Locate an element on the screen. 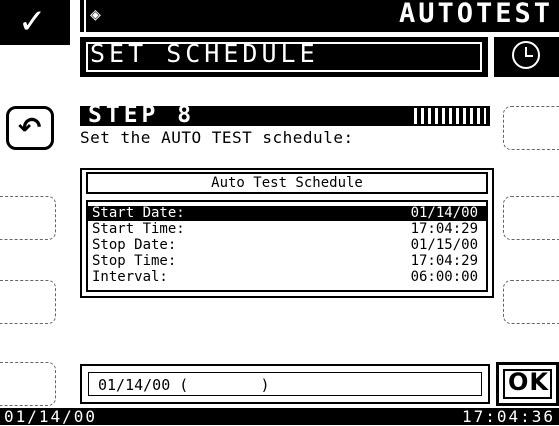  step-header: STEP 8 is located at coordinates (285, 115).